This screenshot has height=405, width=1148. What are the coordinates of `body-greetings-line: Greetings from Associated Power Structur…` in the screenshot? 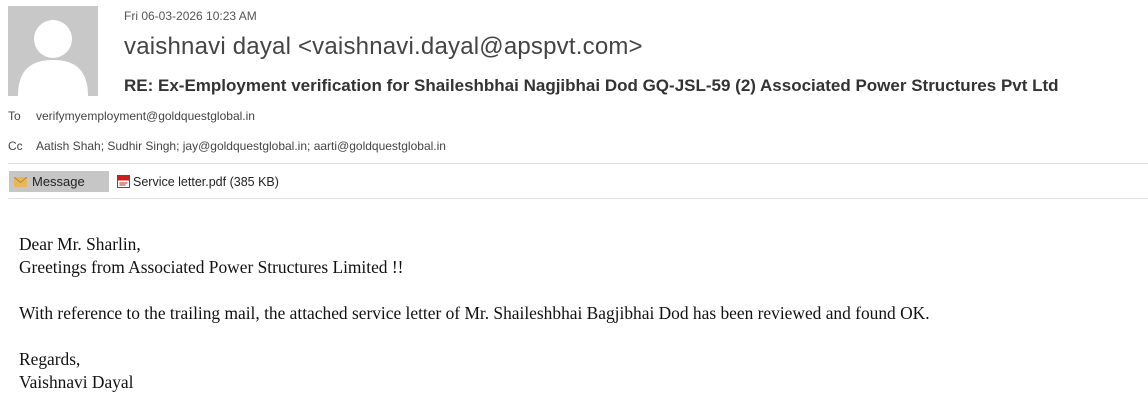 It's located at (211, 267).